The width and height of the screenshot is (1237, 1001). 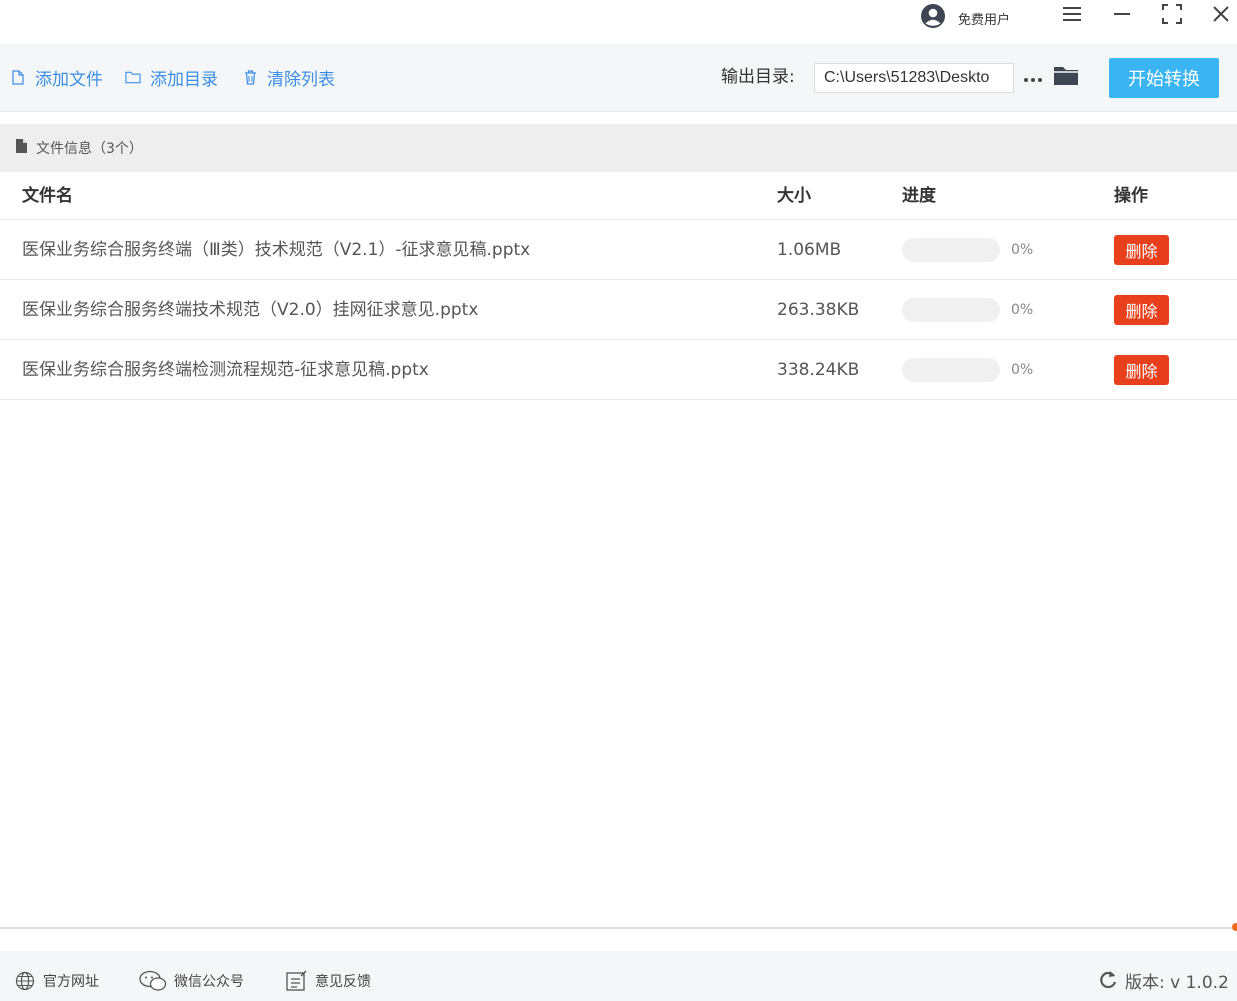 I want to click on feedback-label: 意见反馈, so click(x=343, y=982).